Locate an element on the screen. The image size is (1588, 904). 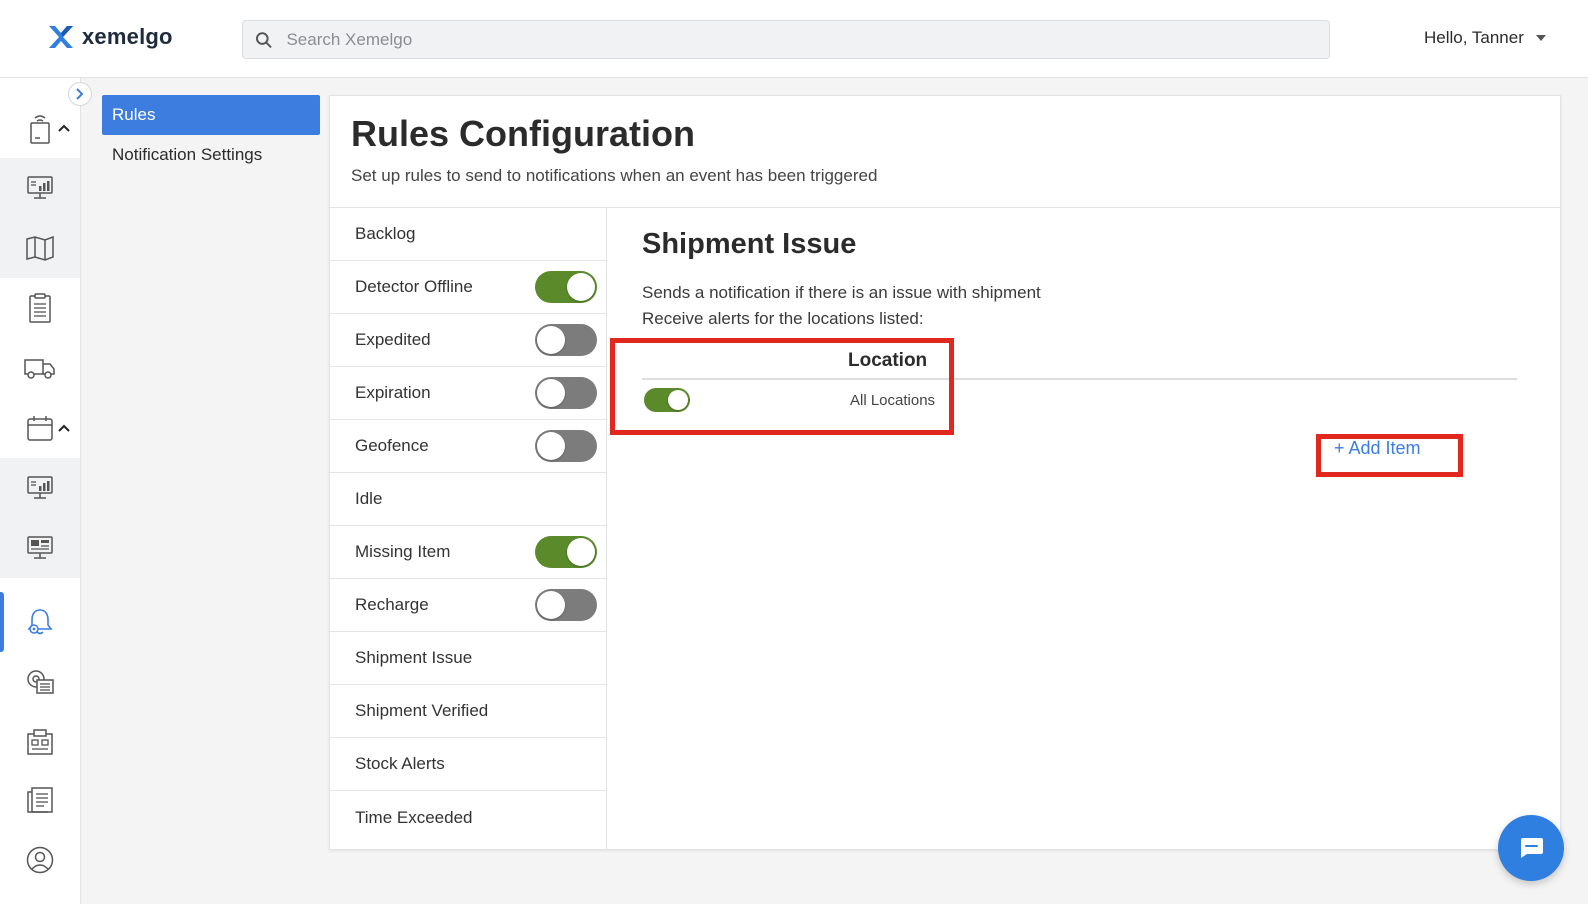
chat-button is located at coordinates (1531, 848).